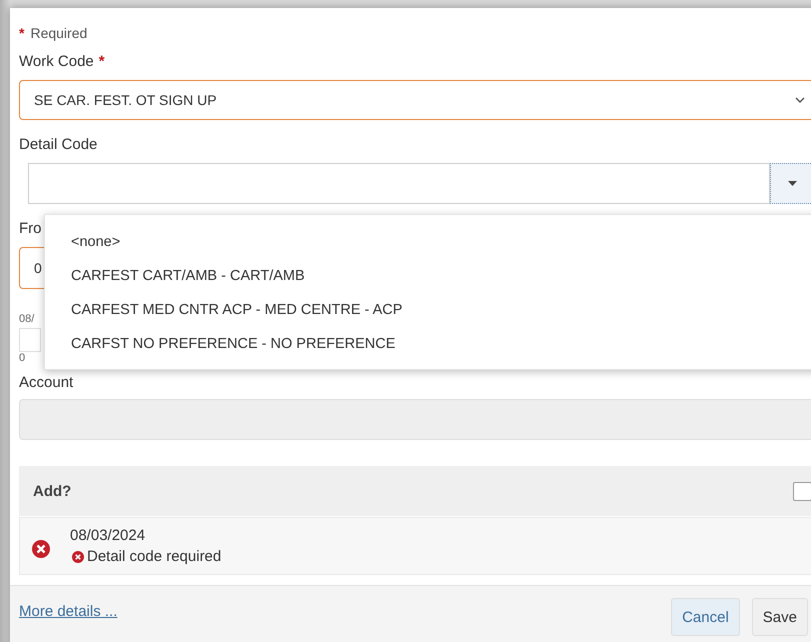 The height and width of the screenshot is (642, 811). Describe the element at coordinates (705, 617) in the screenshot. I see `cancel-button: Cancel` at that location.